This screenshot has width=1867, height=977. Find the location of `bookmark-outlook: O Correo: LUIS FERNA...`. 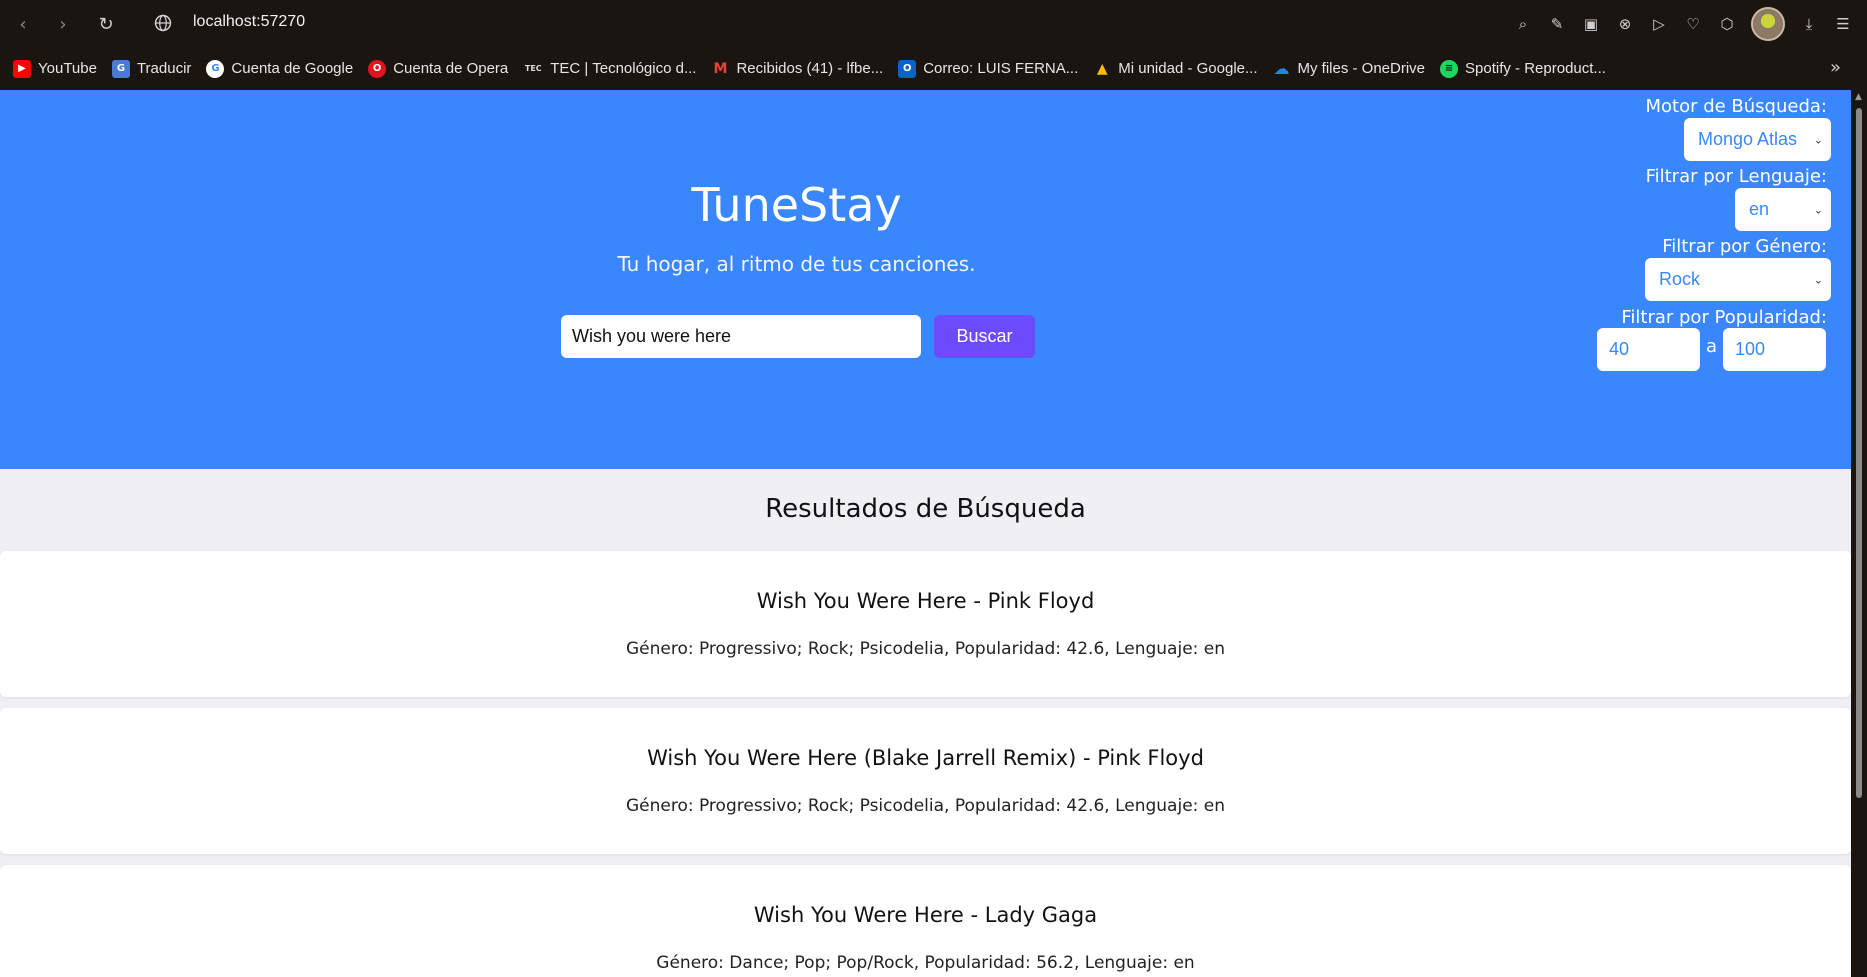

bookmark-outlook: O Correo: LUIS FERNA... is located at coordinates (988, 68).